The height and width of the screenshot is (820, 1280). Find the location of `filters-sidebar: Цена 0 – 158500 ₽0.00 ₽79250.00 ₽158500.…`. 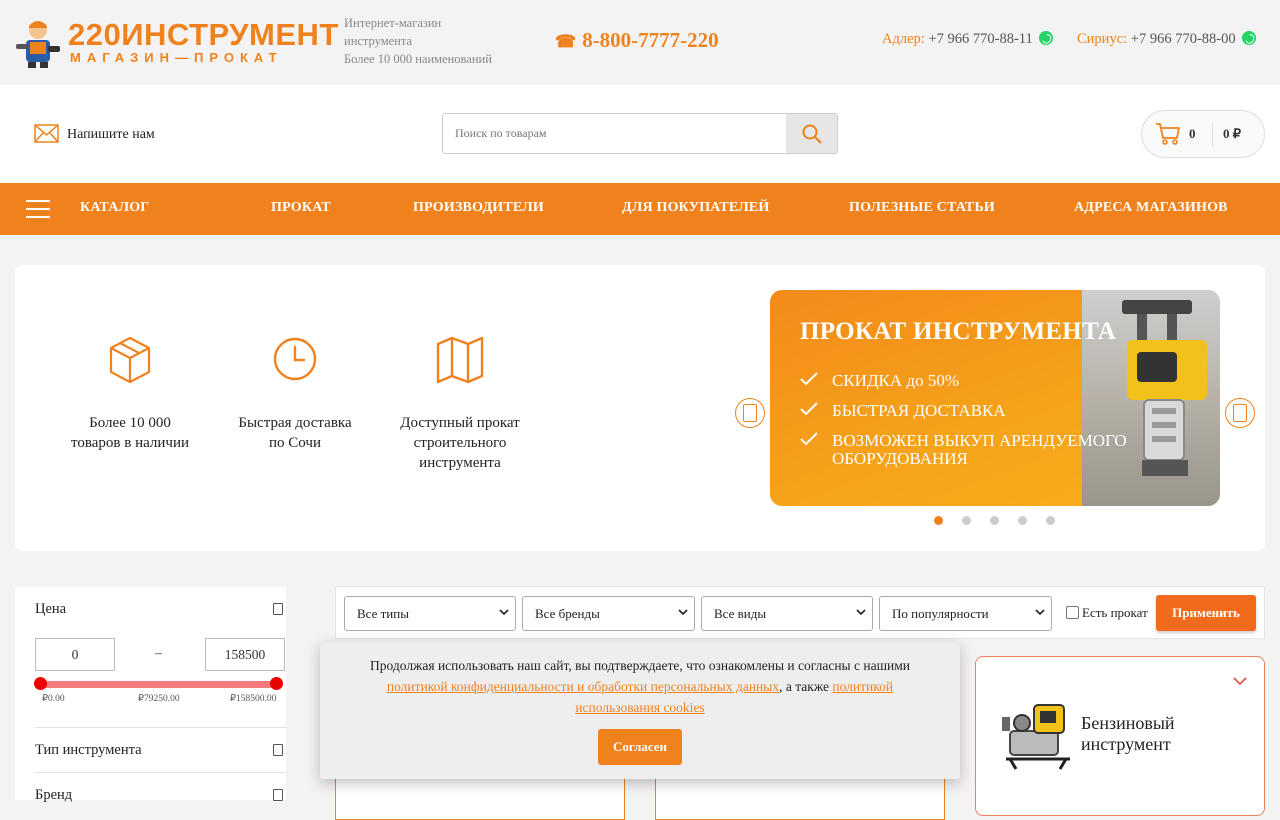

filters-sidebar: Цена 0 – 158500 ₽0.00 ₽79250.00 ₽158500.… is located at coordinates (150, 695).